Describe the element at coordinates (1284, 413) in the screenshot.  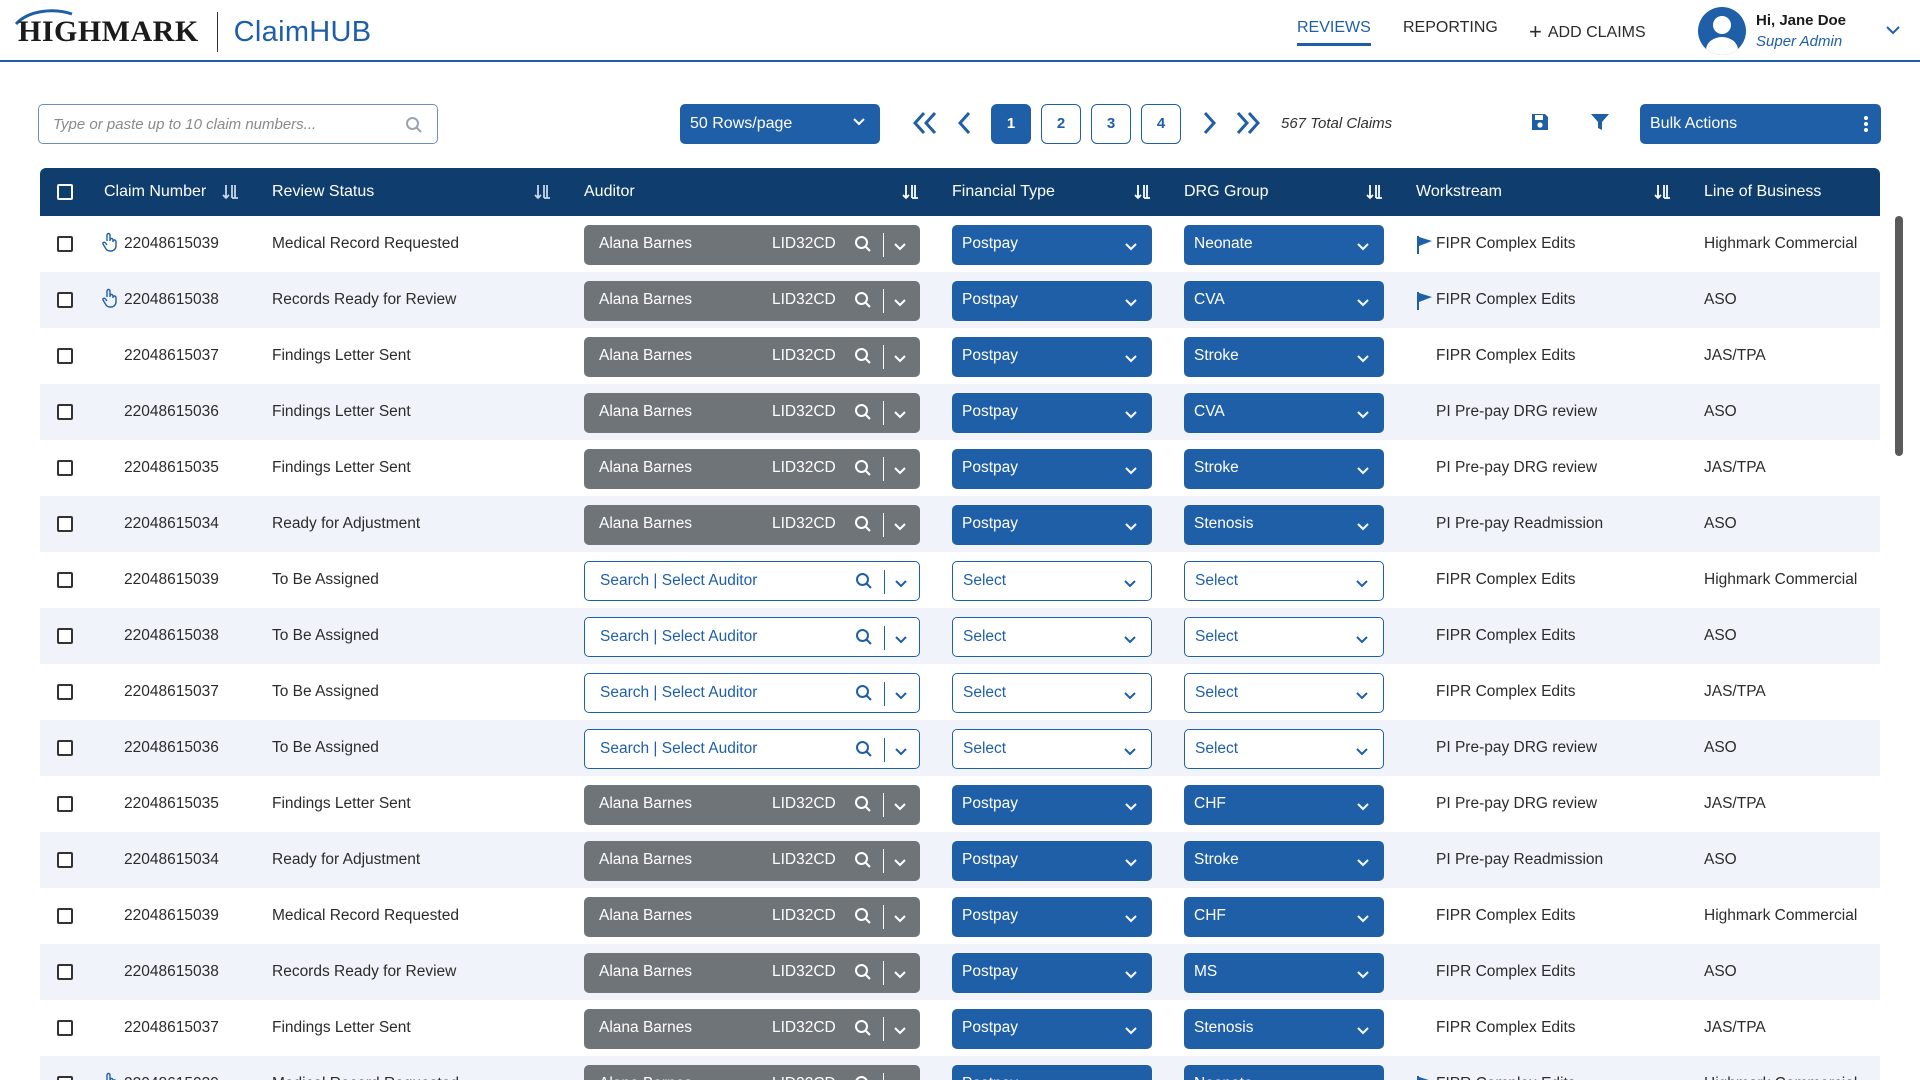
I see `drg-group-select: CVA` at that location.